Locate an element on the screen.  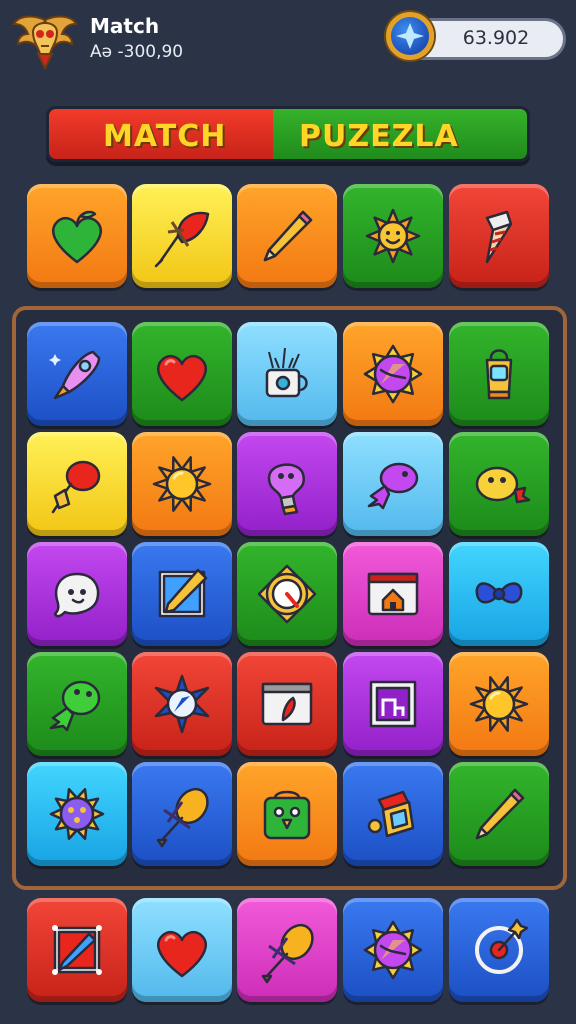
rocket-icon is located at coordinates (77, 374).